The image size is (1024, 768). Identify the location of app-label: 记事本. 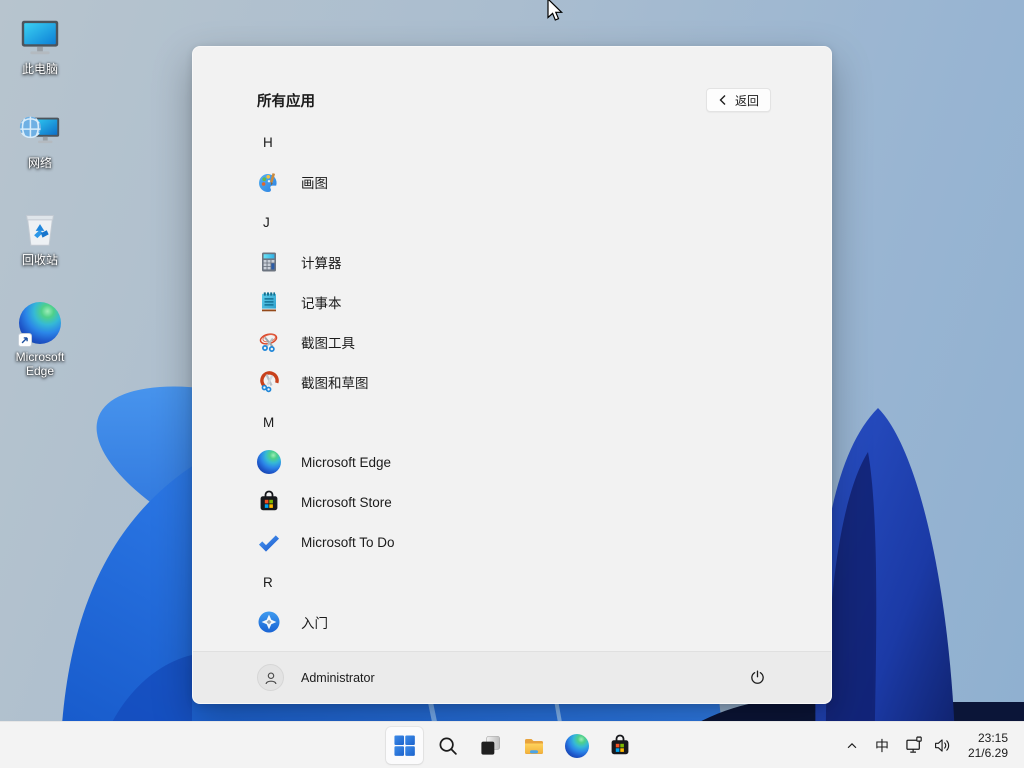
(321, 303).